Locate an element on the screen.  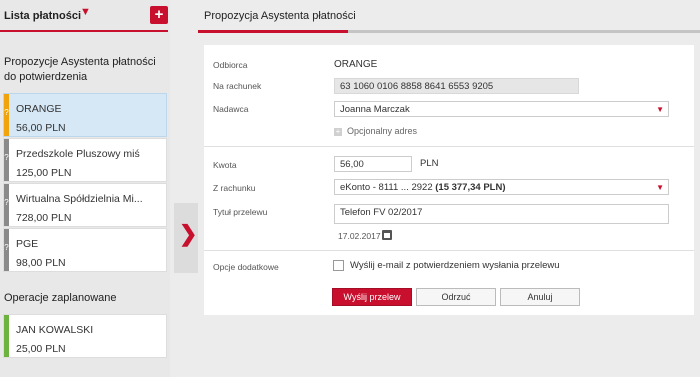
from-account-balance: (15 377,34 PLN) is located at coordinates (470, 187).